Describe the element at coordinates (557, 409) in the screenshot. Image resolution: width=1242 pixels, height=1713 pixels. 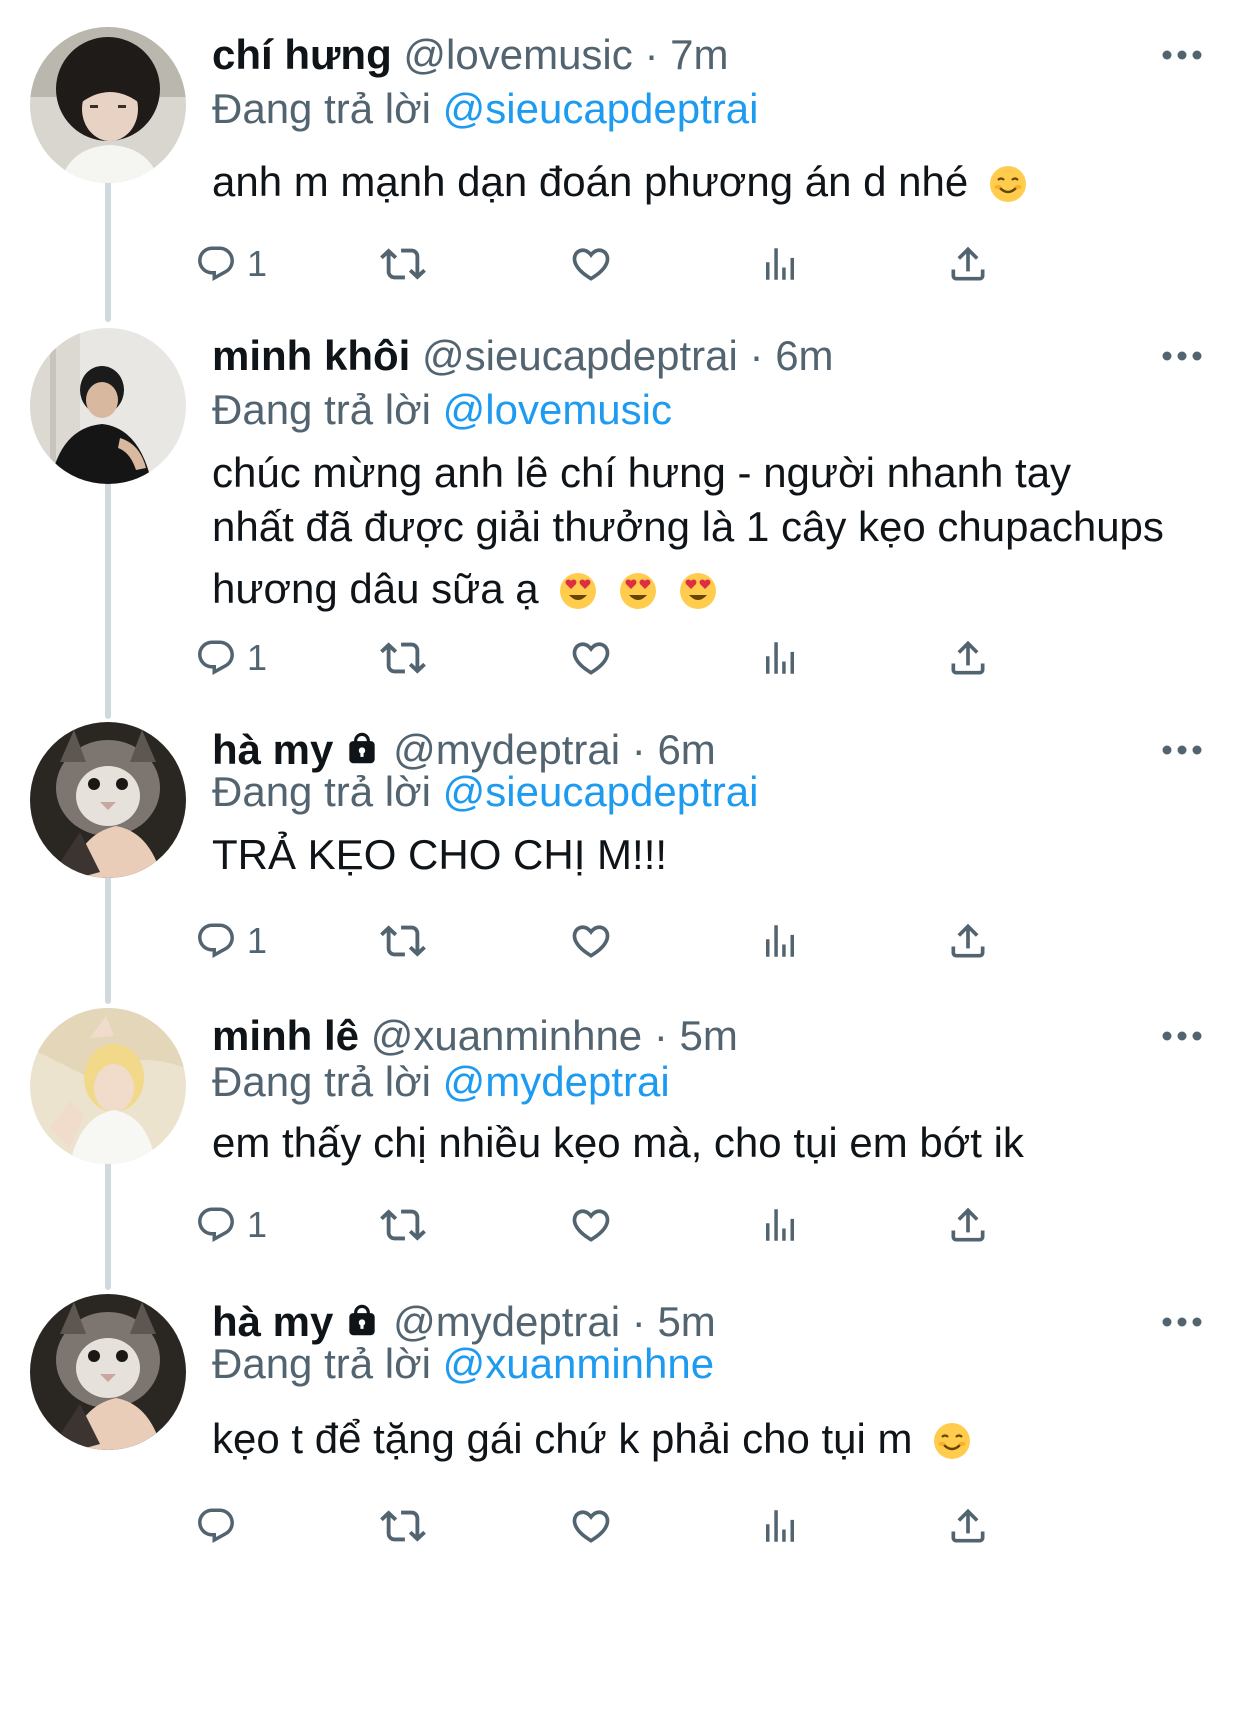
I see `mention-link: @lovemusic` at that location.